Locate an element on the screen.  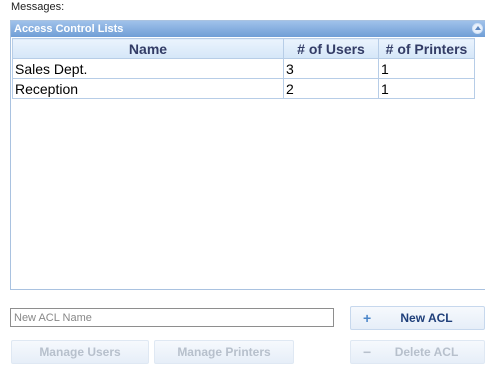
column-header-printers: # of Printers is located at coordinates (426, 48).